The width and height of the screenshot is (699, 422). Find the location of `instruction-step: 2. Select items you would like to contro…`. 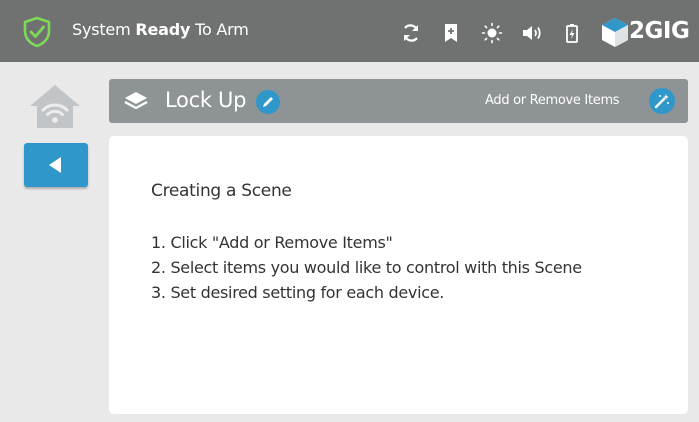

instruction-step: 2. Select items you would like to contro… is located at coordinates (366, 267).